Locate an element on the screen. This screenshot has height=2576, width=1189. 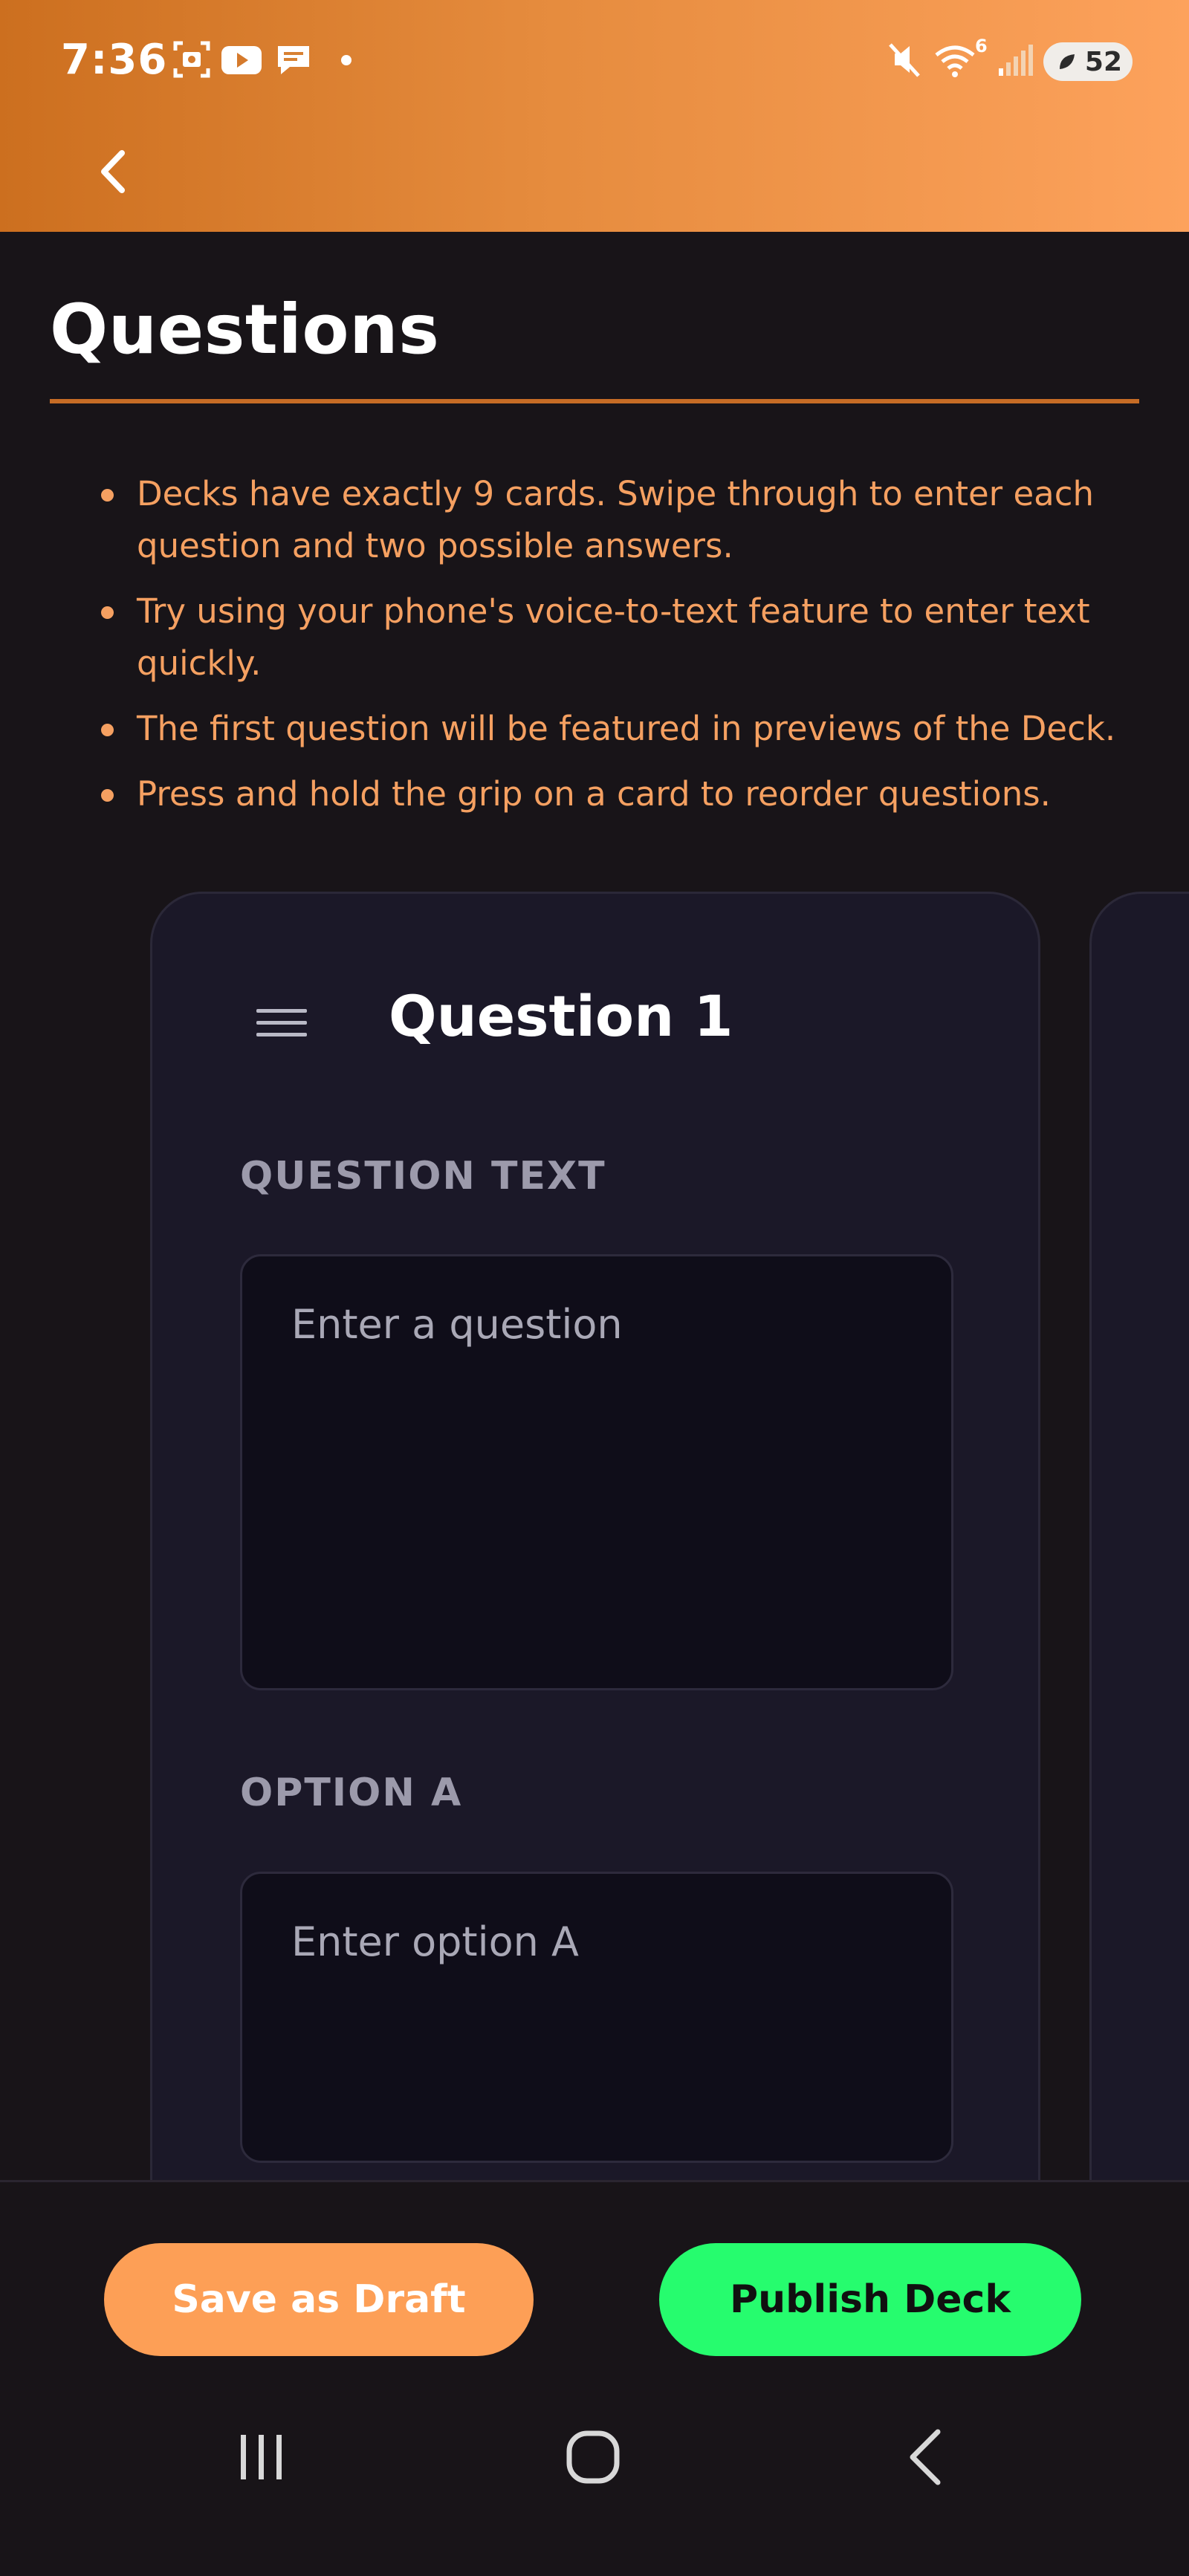
chevron-left-icon is located at coordinates (113, 172).